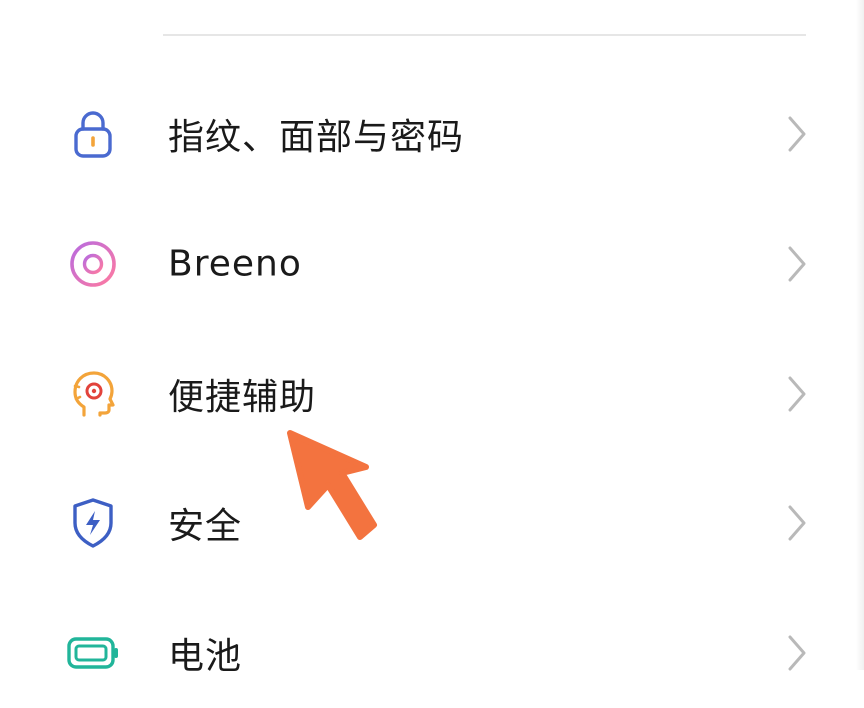 Image resolution: width=864 pixels, height=708 pixels. What do you see at coordinates (93, 134) in the screenshot?
I see `lock-icon` at bounding box center [93, 134].